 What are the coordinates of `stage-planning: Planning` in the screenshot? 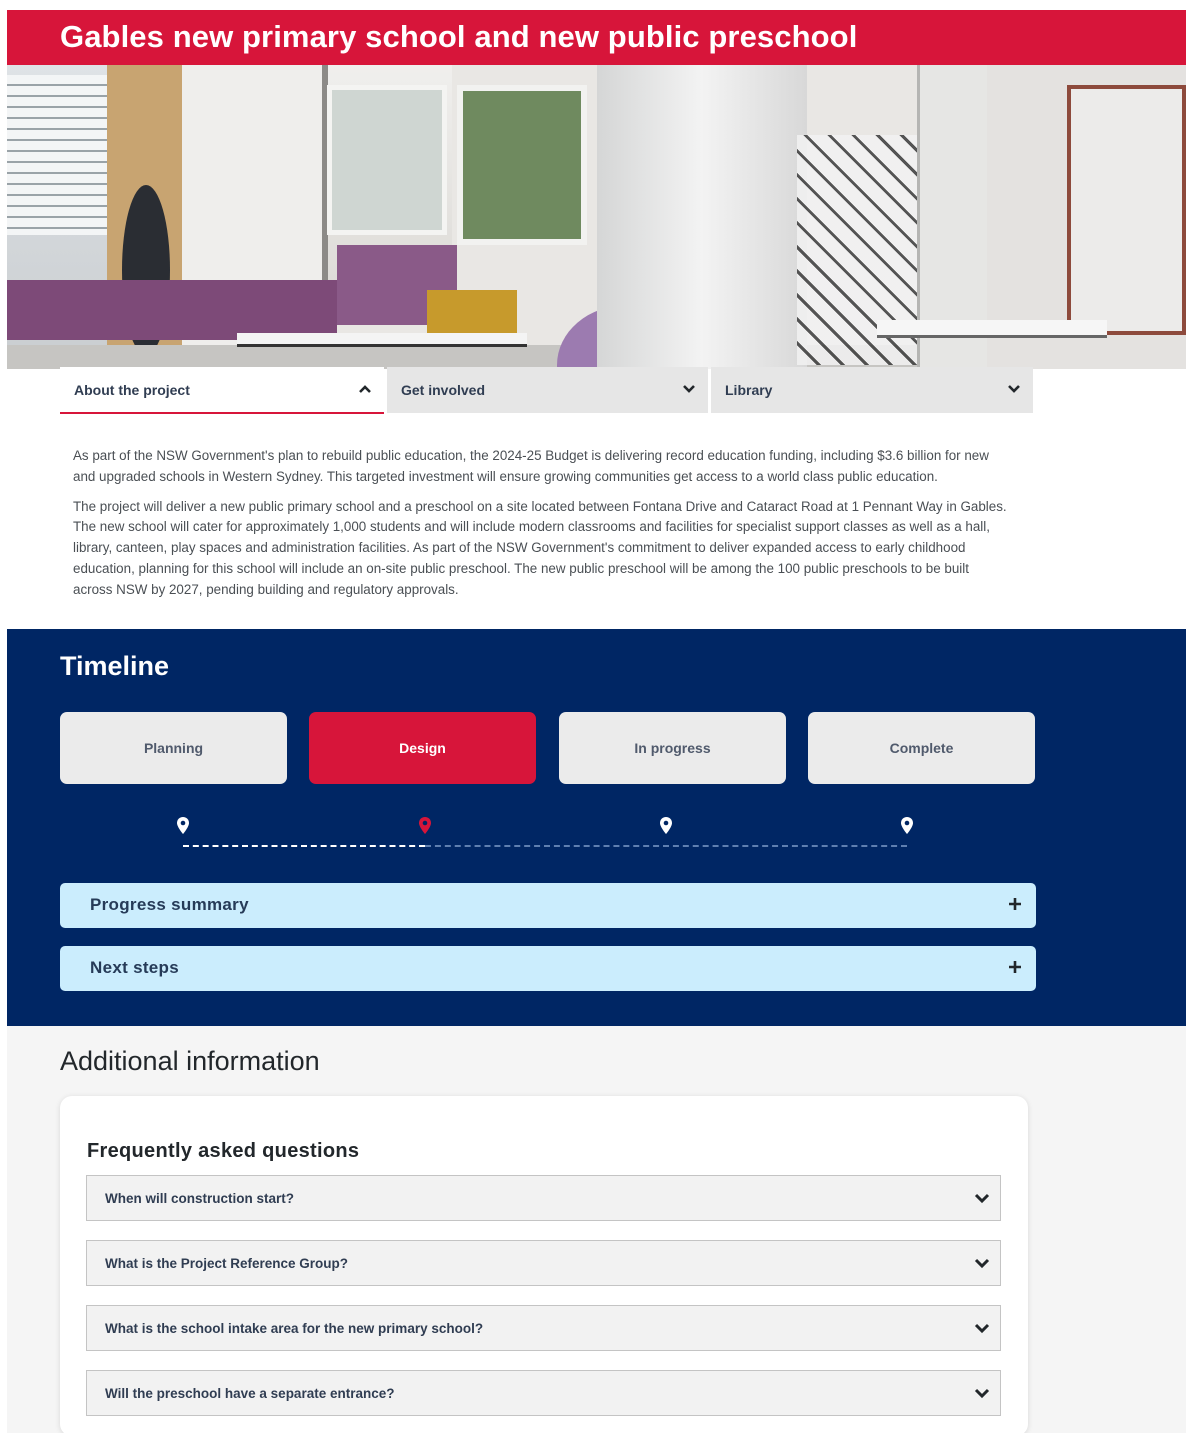 It's located at (173, 748).